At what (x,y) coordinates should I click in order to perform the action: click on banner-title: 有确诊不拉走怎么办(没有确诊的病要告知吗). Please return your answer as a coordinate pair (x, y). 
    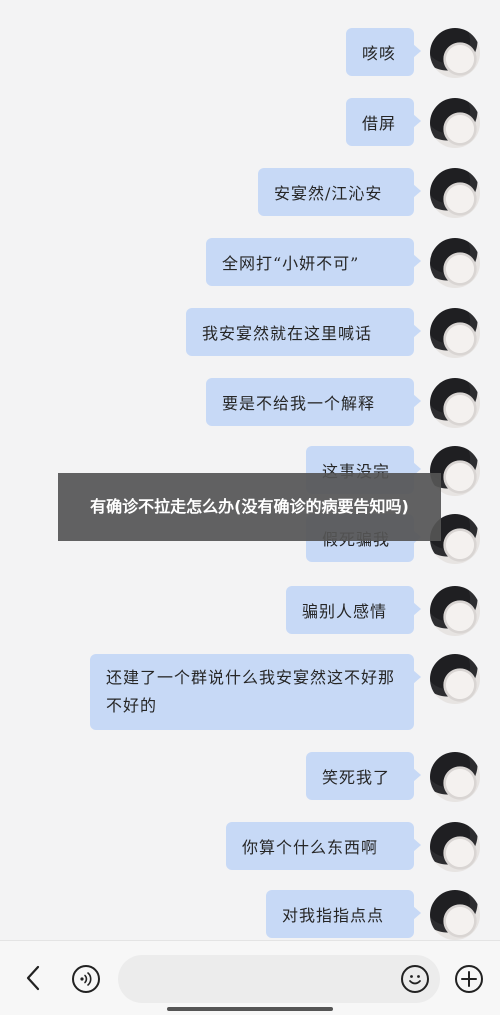
    Looking at the image, I should click on (249, 506).